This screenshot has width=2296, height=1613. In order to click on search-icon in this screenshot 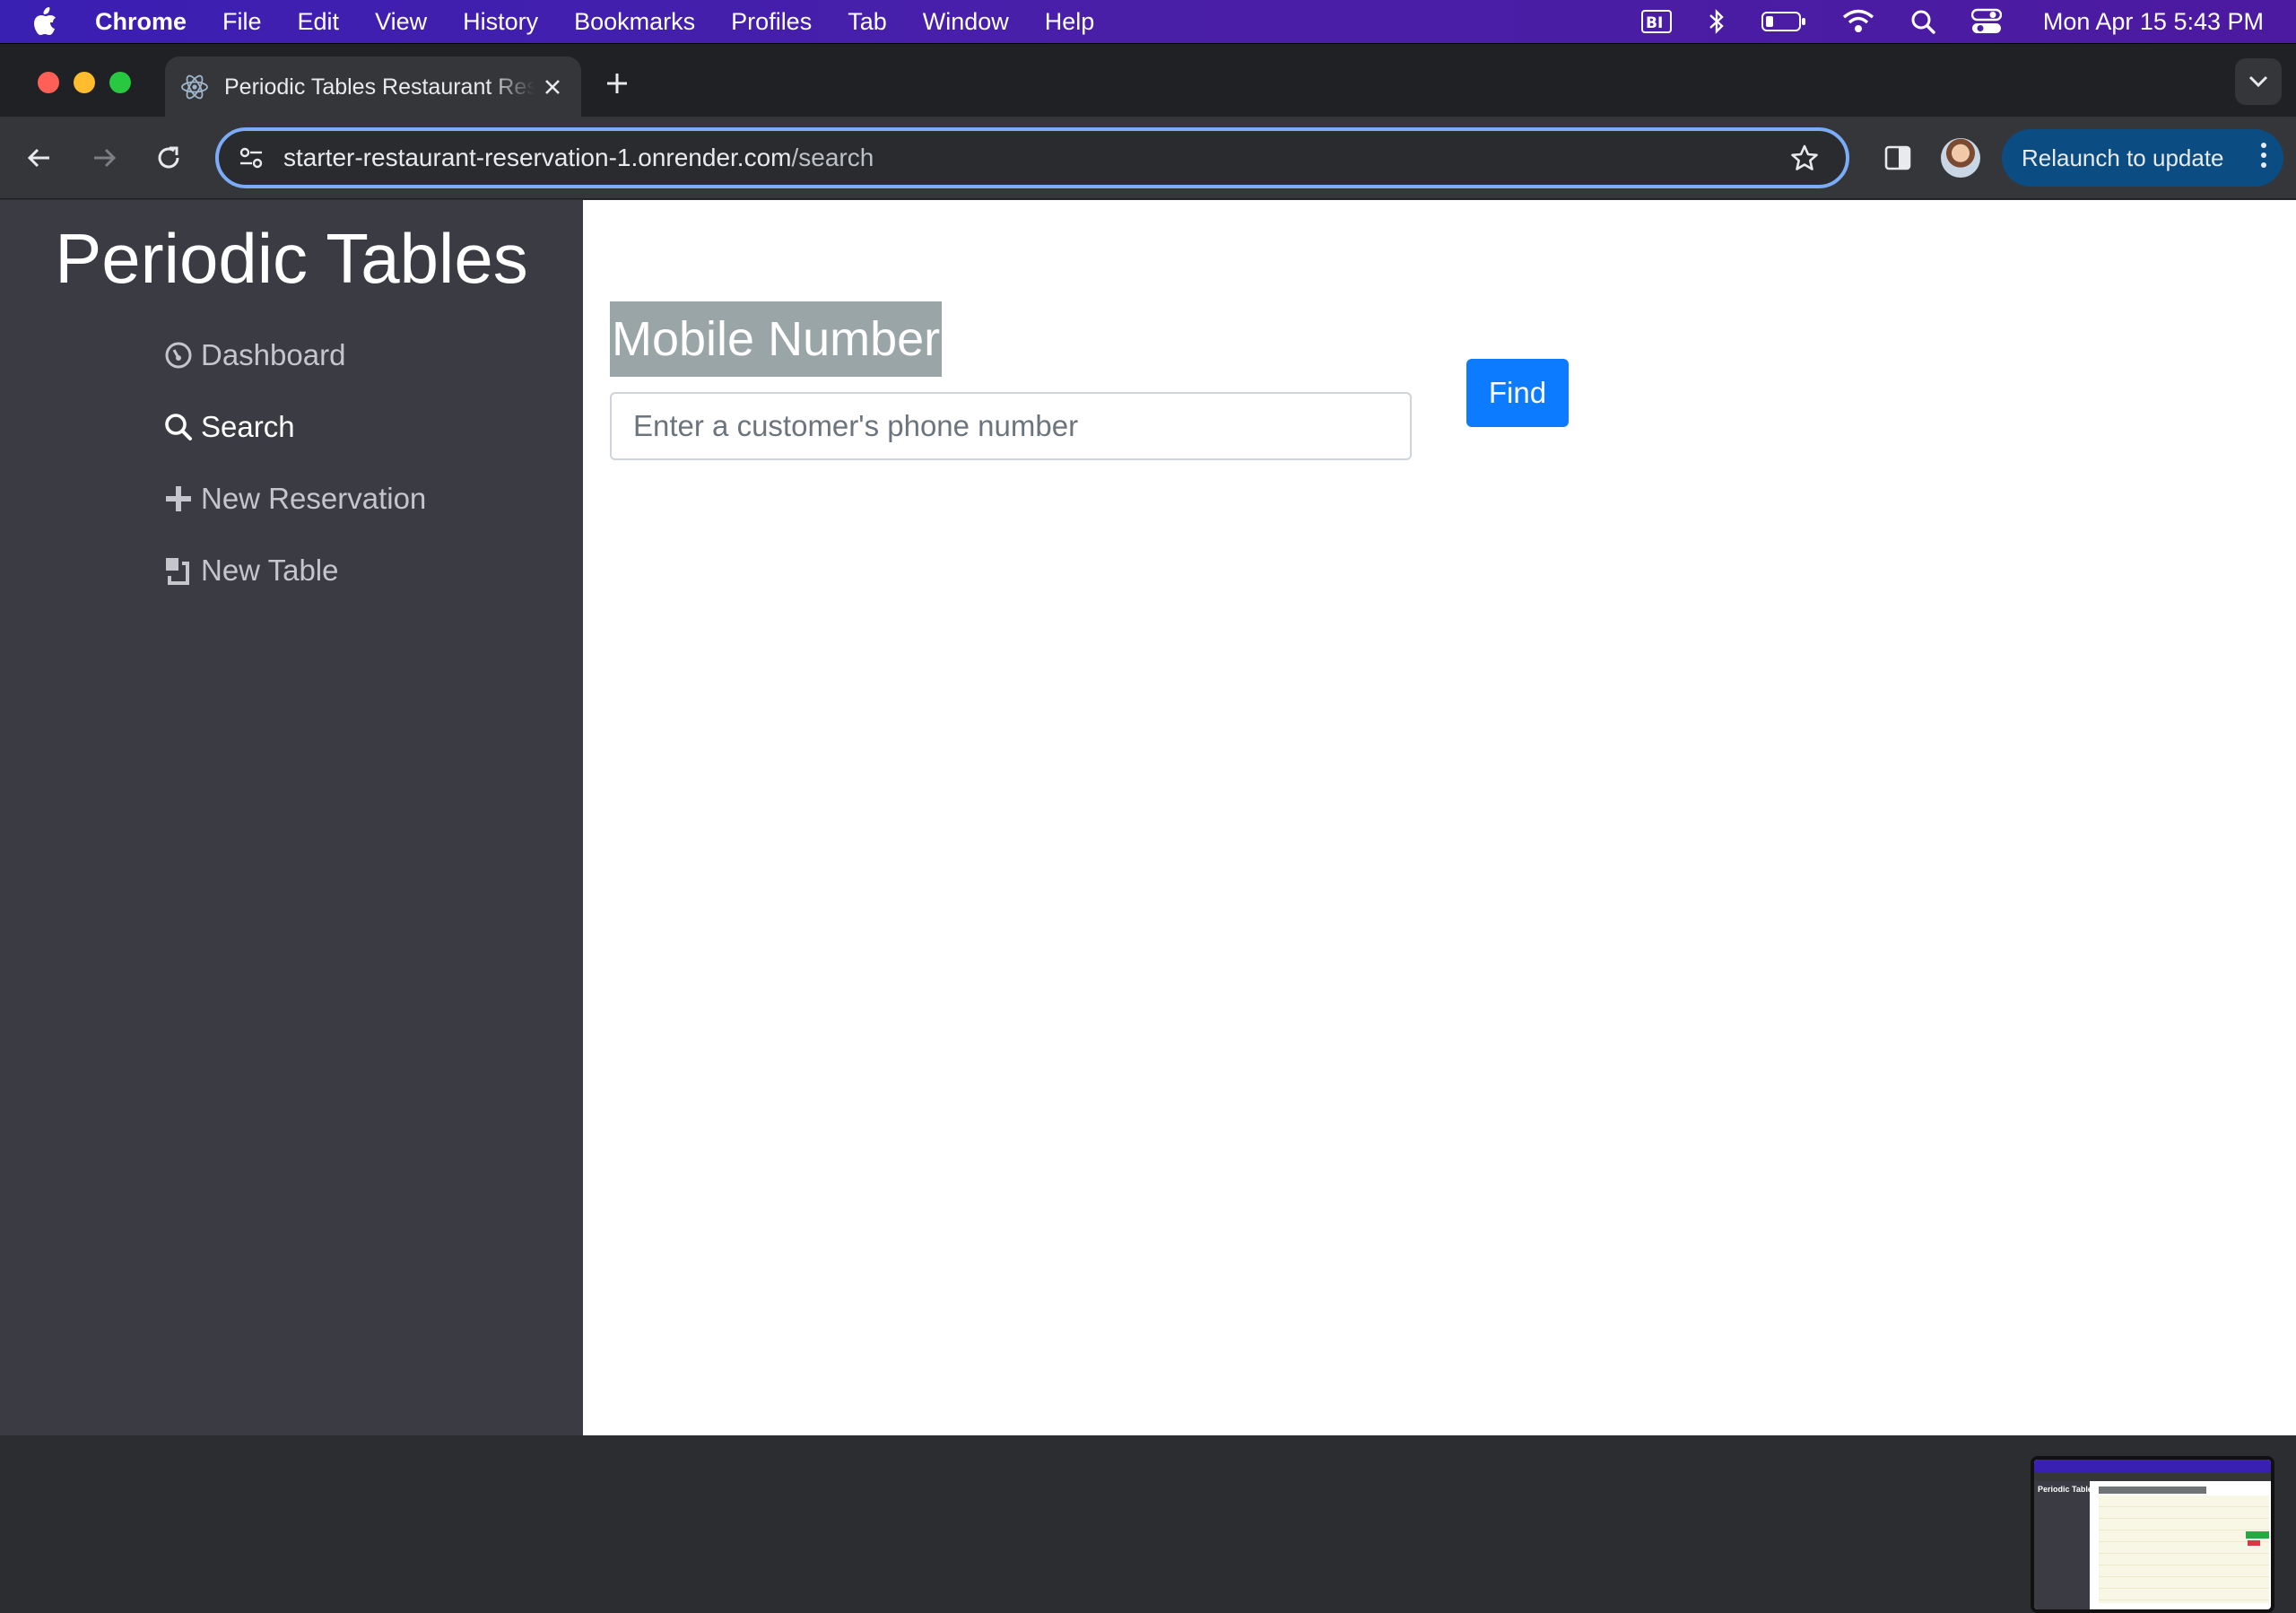, I will do `click(178, 427)`.